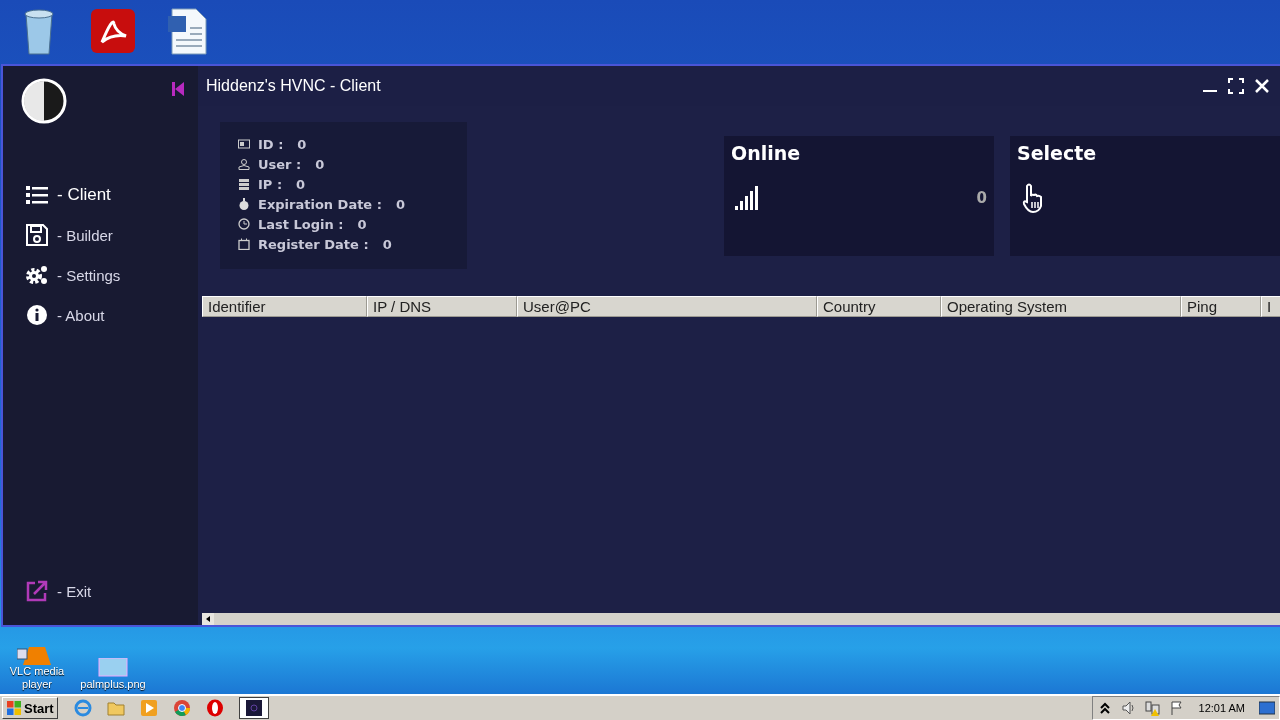  Describe the element at coordinates (208, 619) in the screenshot. I see `scroll-left-icon` at that location.